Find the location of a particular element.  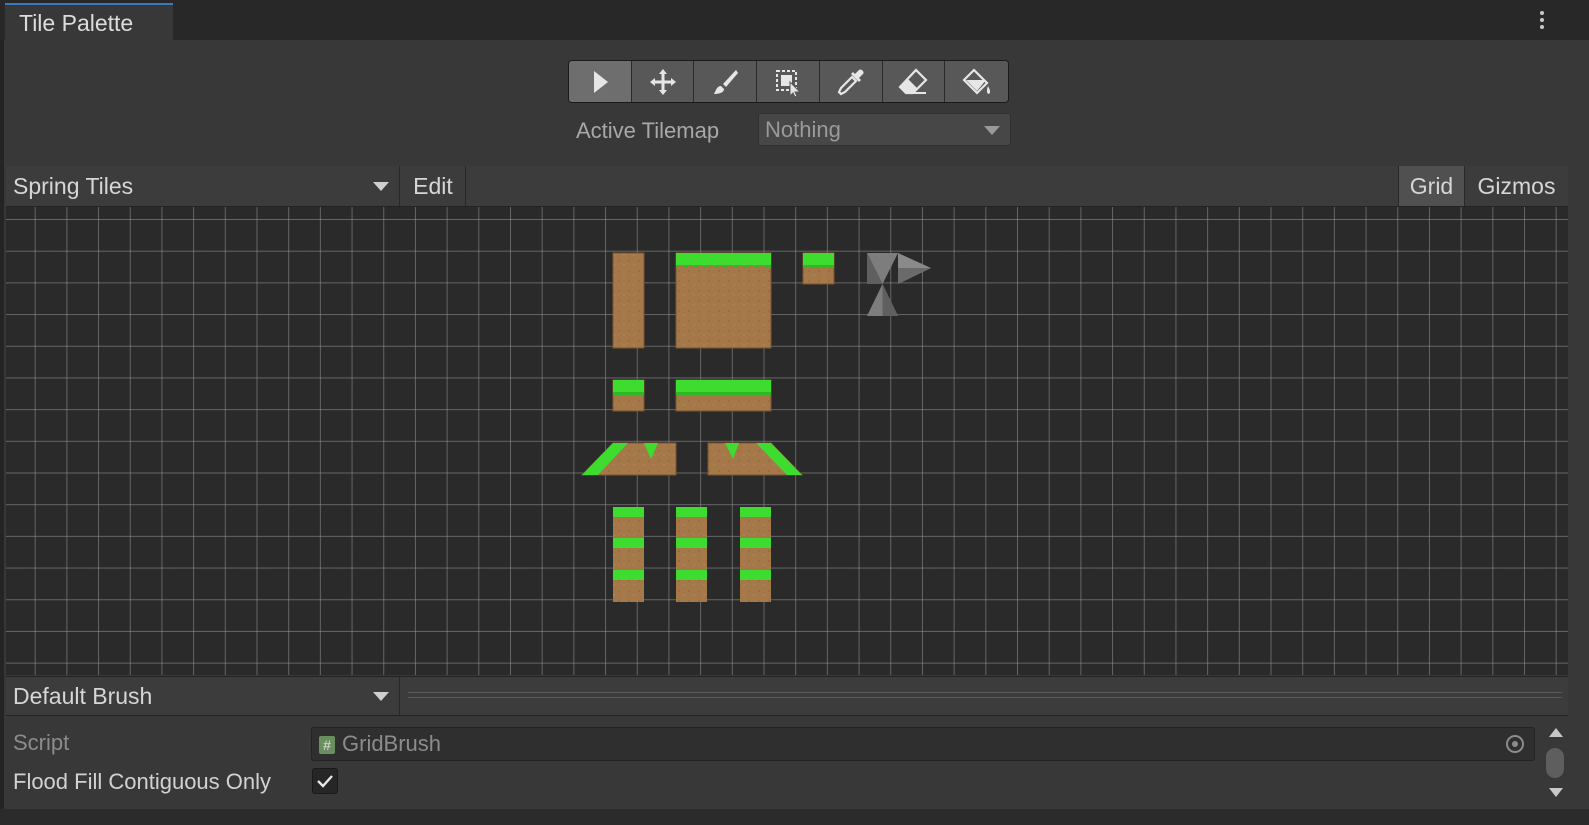

scroll-down-arrow-icon is located at coordinates (1556, 792).